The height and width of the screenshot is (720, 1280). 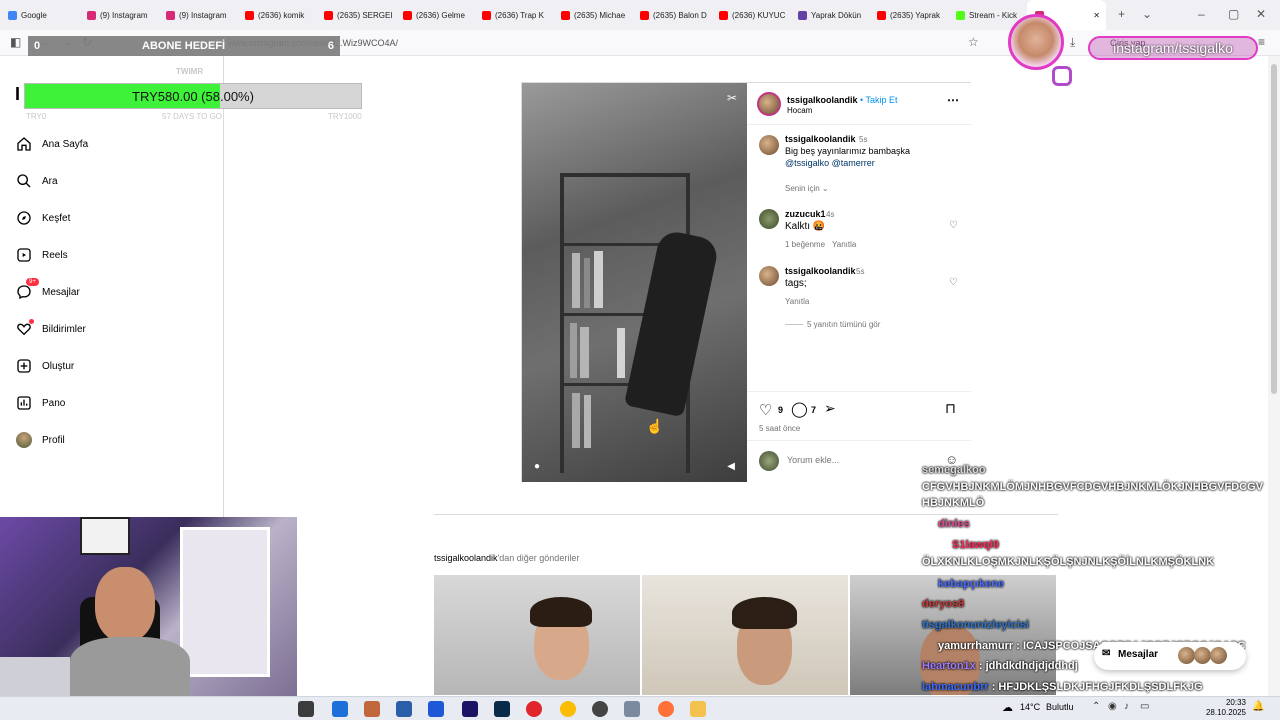 What do you see at coordinates (1144, 706) in the screenshot?
I see `battery-icon: ▭` at bounding box center [1144, 706].